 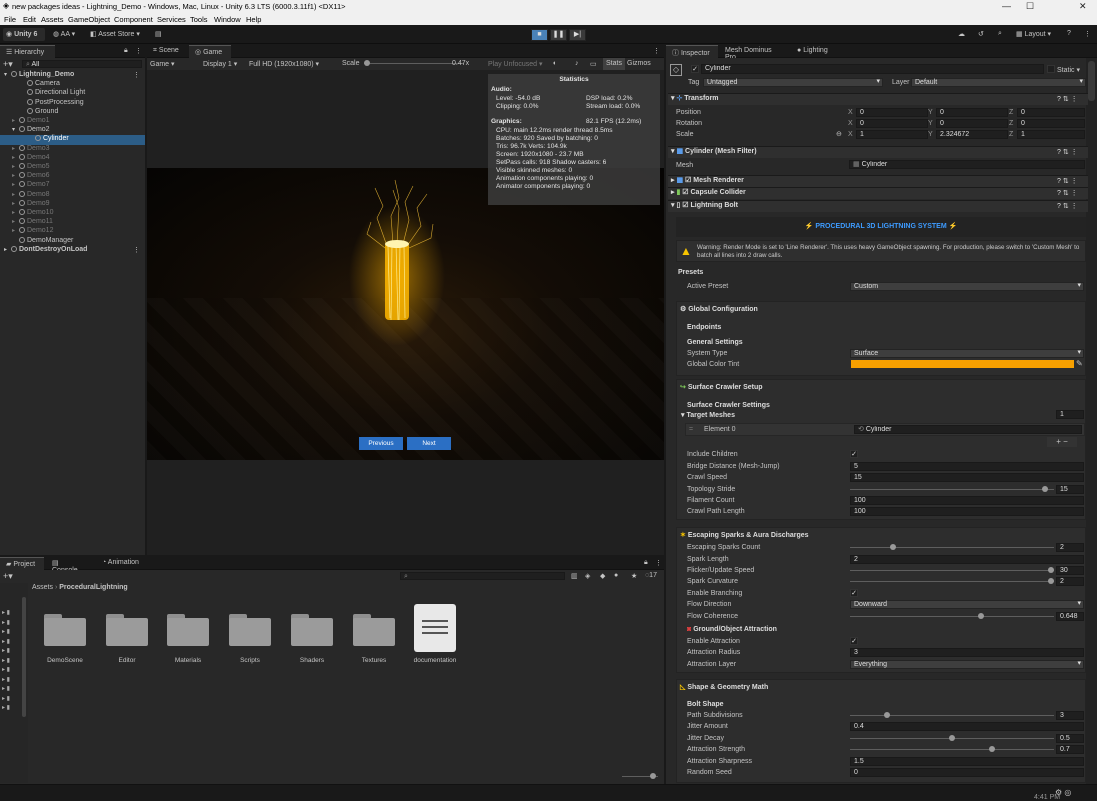 I want to click on breadcrumb-assets: Assets, so click(x=42, y=587).